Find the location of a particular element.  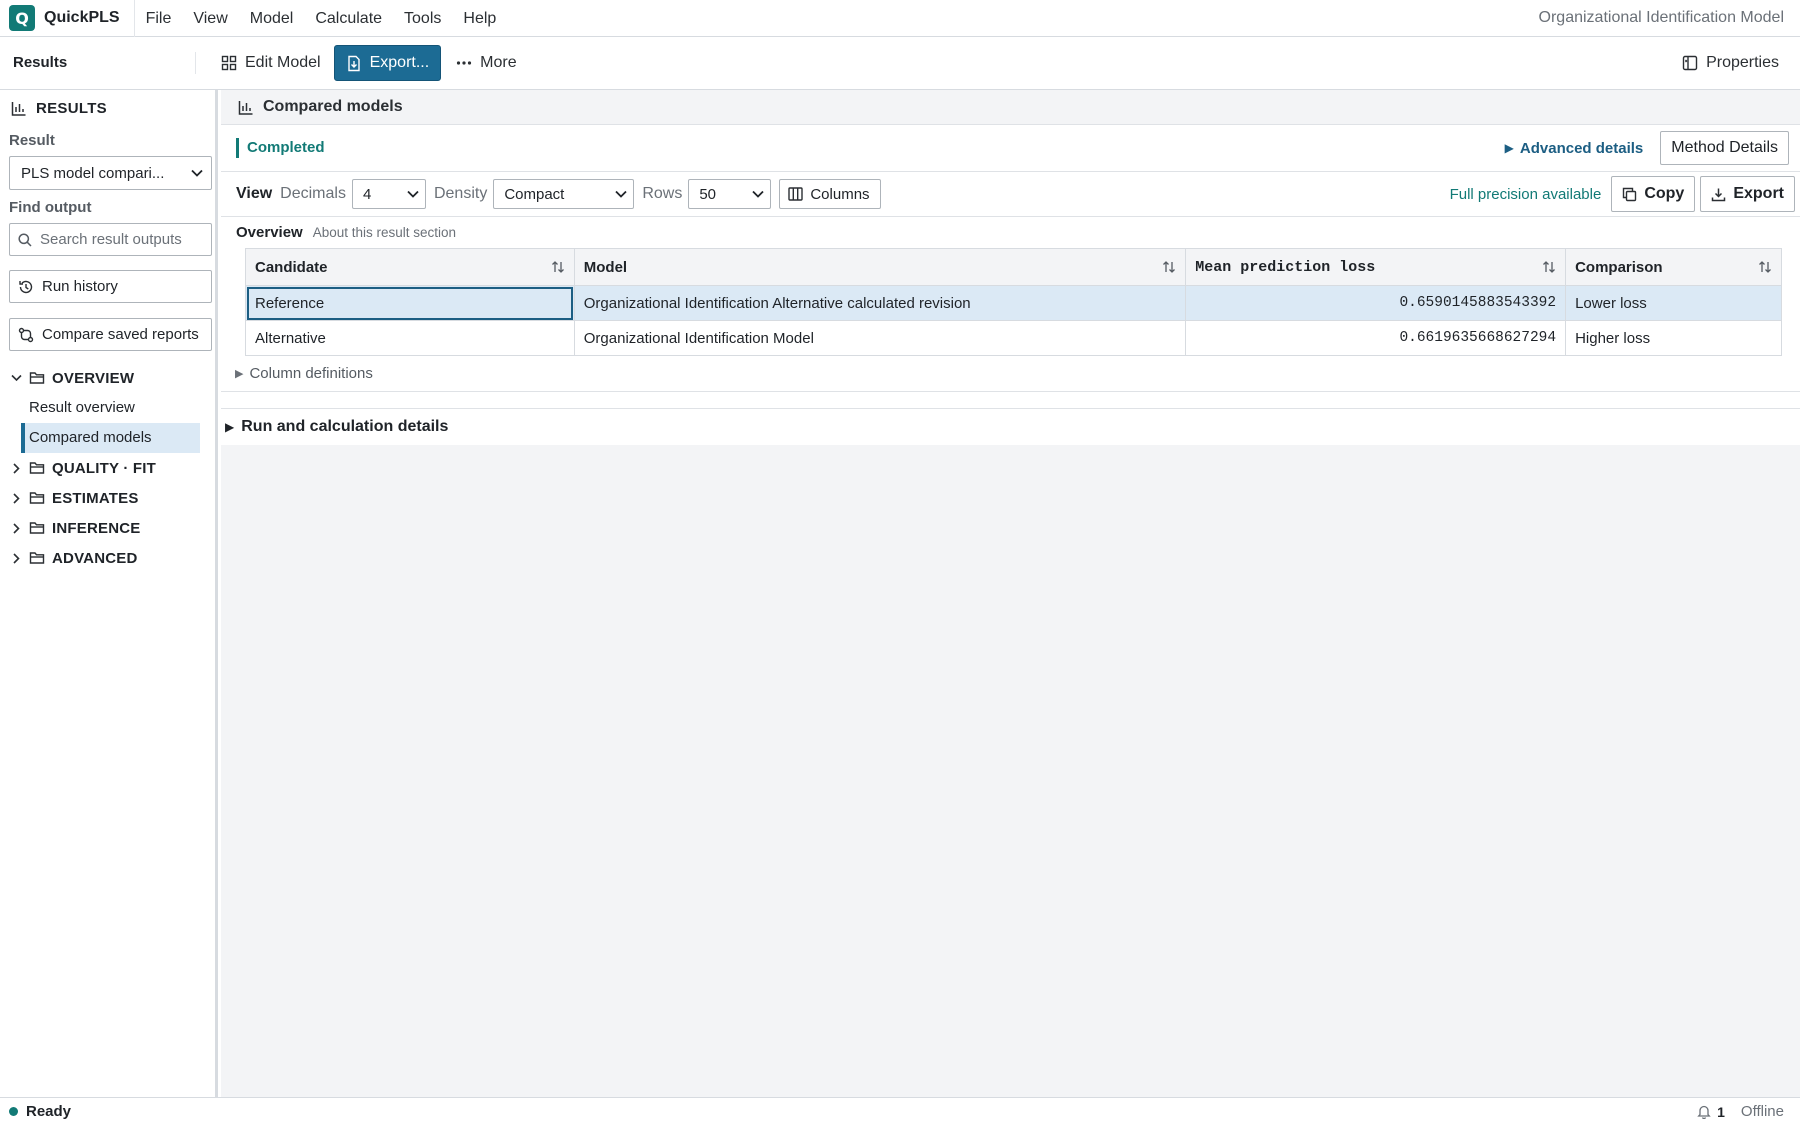

triangle-right-icon: ▶ is located at coordinates (239, 374).